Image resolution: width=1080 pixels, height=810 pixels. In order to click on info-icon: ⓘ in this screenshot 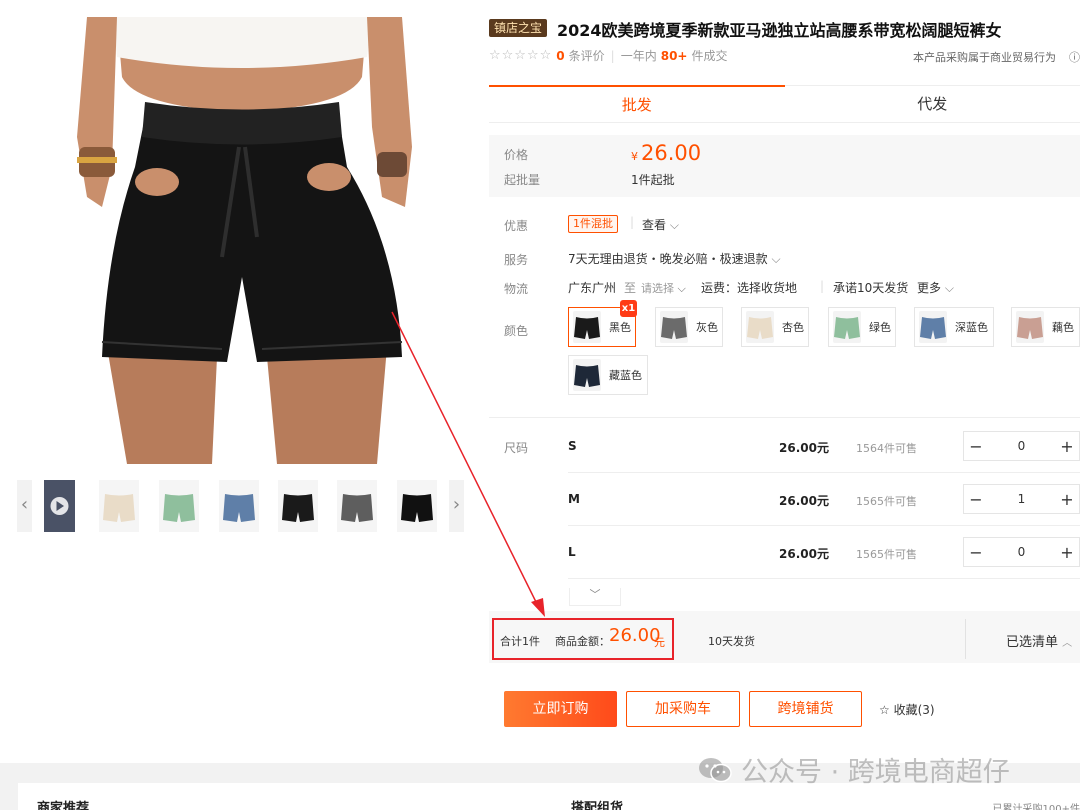, I will do `click(1074, 57)`.